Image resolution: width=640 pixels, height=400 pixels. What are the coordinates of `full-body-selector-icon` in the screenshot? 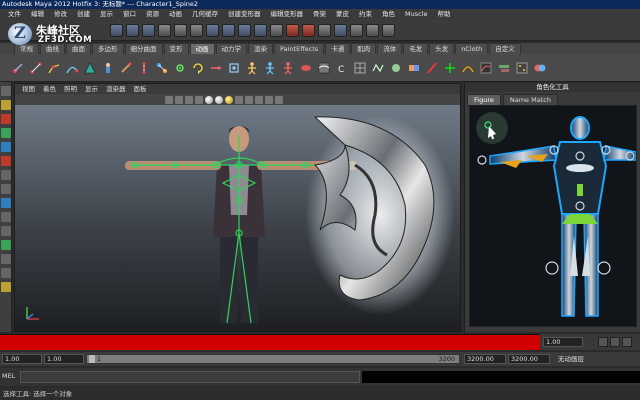 It's located at (492, 128).